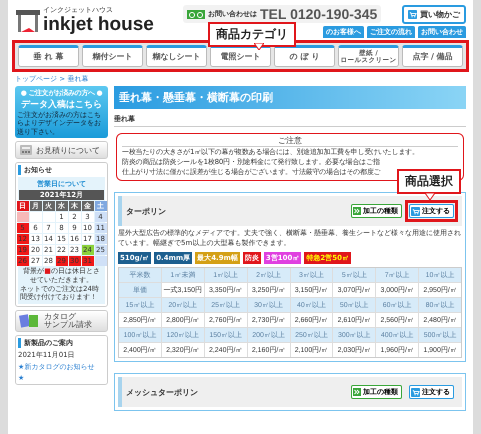  Describe the element at coordinates (28, 21) in the screenshot. I see `printer-logo-icon` at that location.